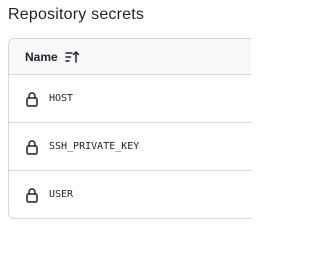 The image size is (320, 270). I want to click on secret-name: USER, so click(61, 194).